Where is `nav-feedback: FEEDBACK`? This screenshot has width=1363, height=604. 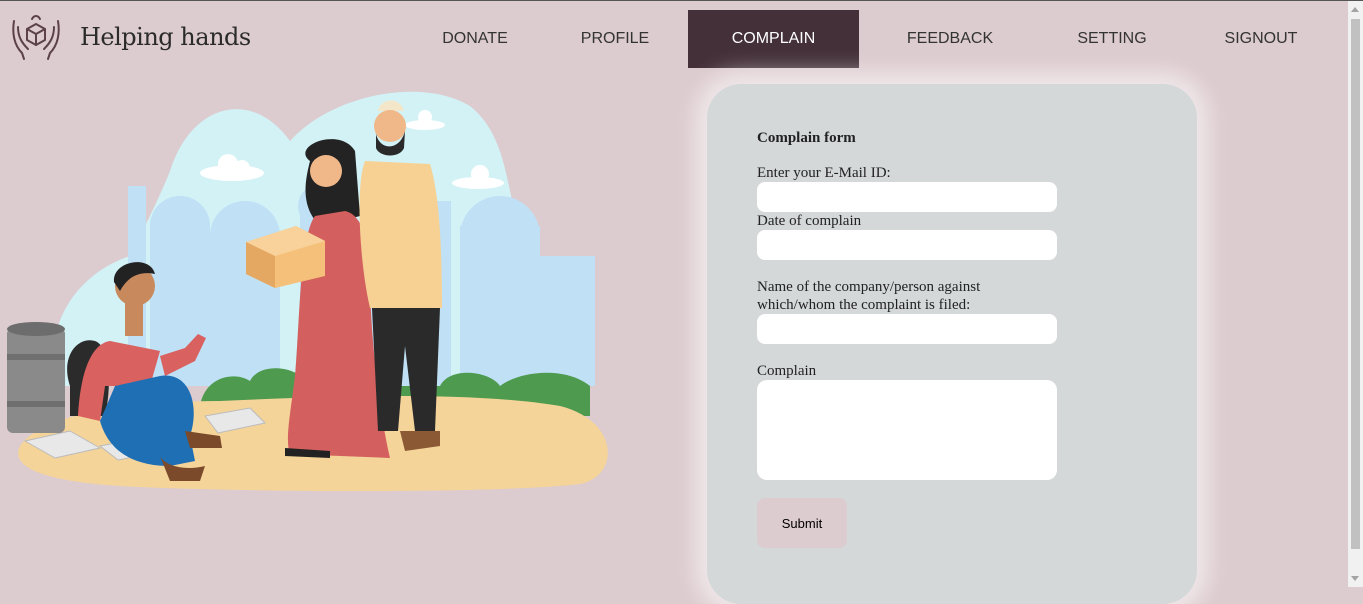 nav-feedback: FEEDBACK is located at coordinates (950, 39).